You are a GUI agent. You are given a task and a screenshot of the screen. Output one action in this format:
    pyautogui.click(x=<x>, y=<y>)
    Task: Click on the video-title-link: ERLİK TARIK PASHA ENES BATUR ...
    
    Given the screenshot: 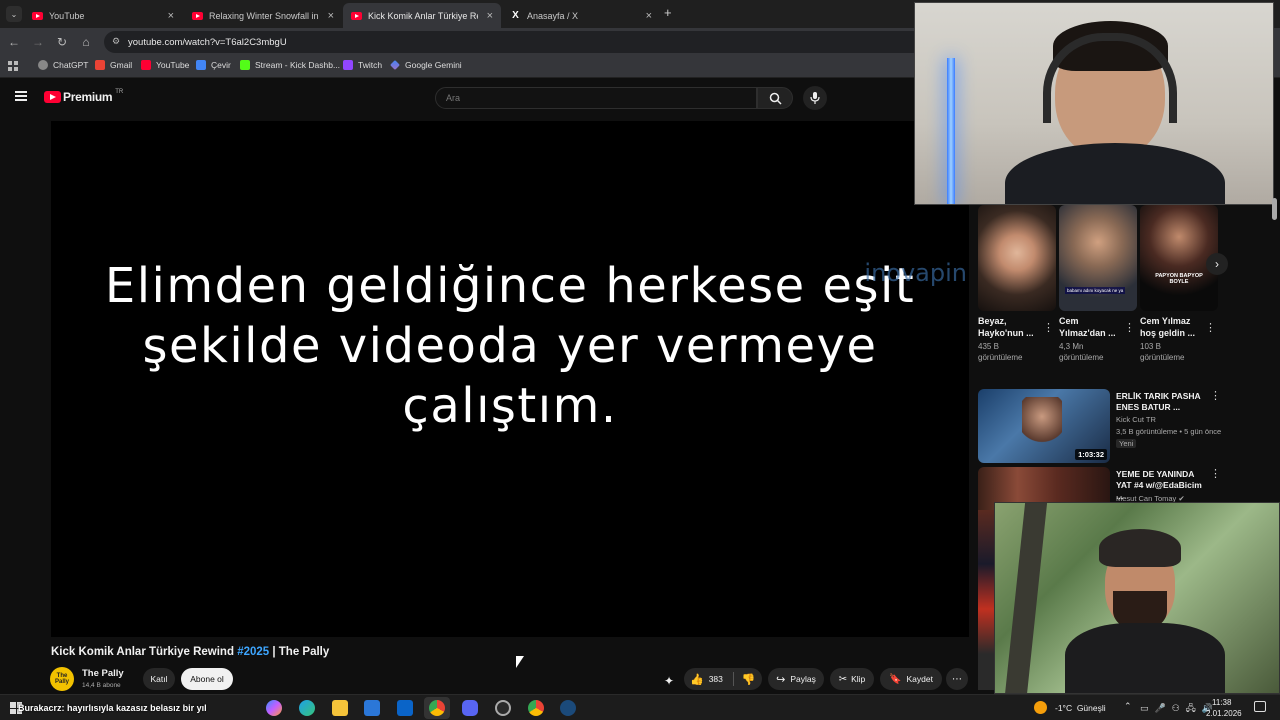 What is the action you would take?
    pyautogui.click(x=1162, y=402)
    